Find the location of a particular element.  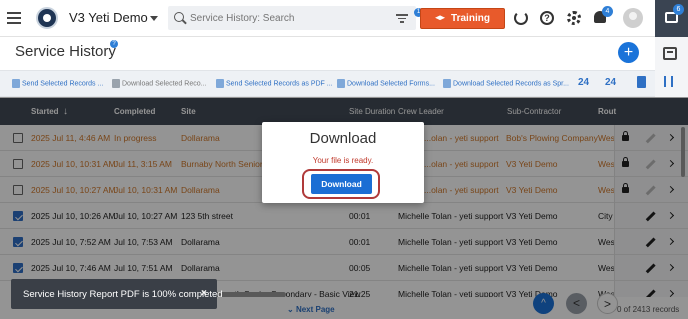

training-button: Training is located at coordinates (462, 18).